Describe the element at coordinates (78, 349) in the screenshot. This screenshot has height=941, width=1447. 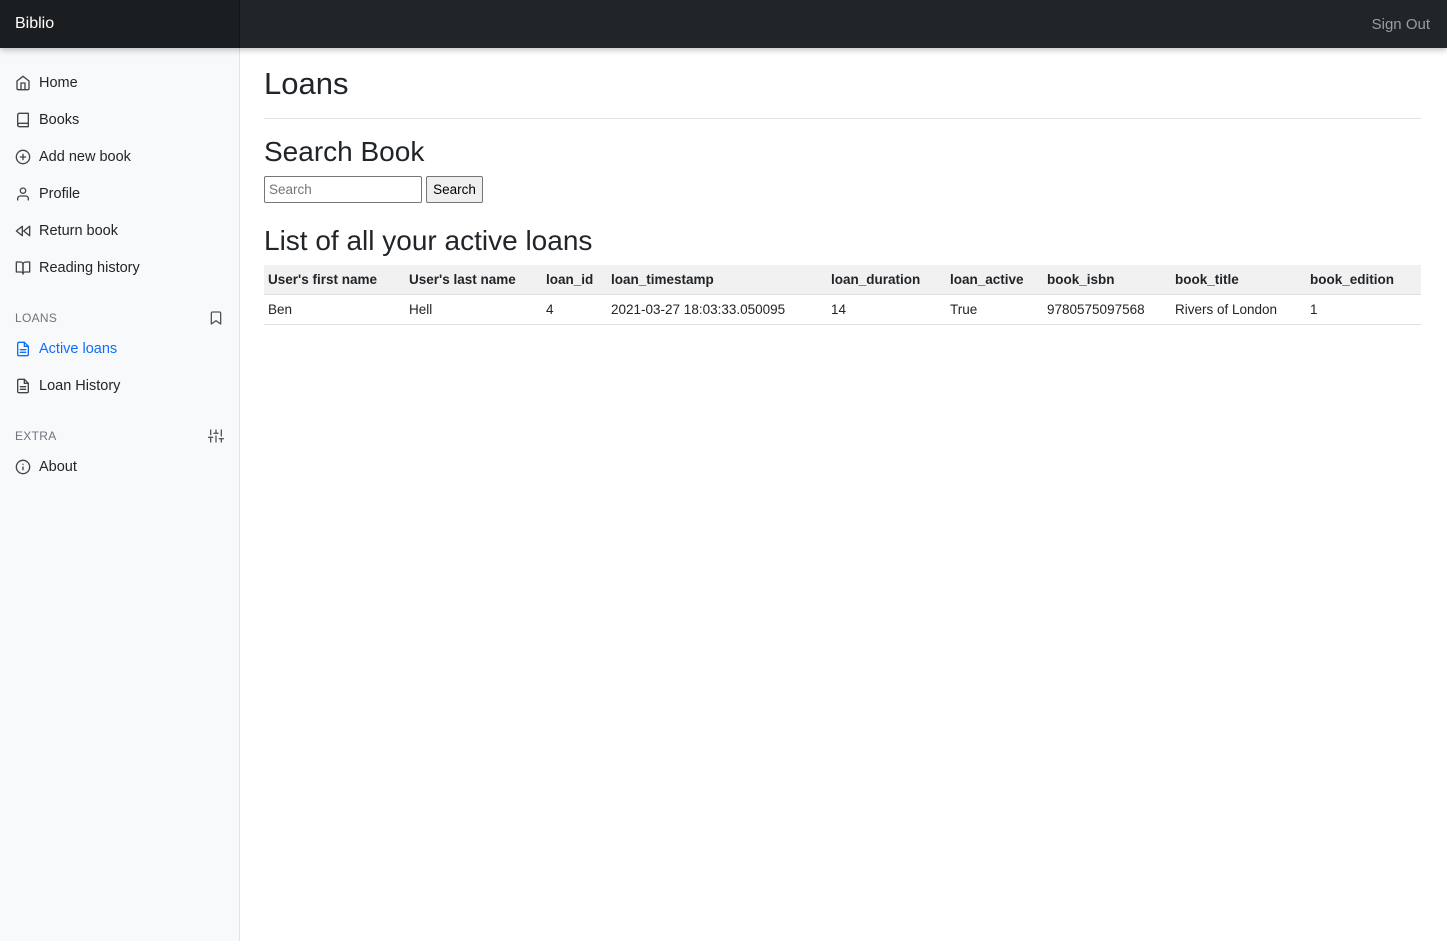
I see `sidebar-item-label: Active loans` at that location.